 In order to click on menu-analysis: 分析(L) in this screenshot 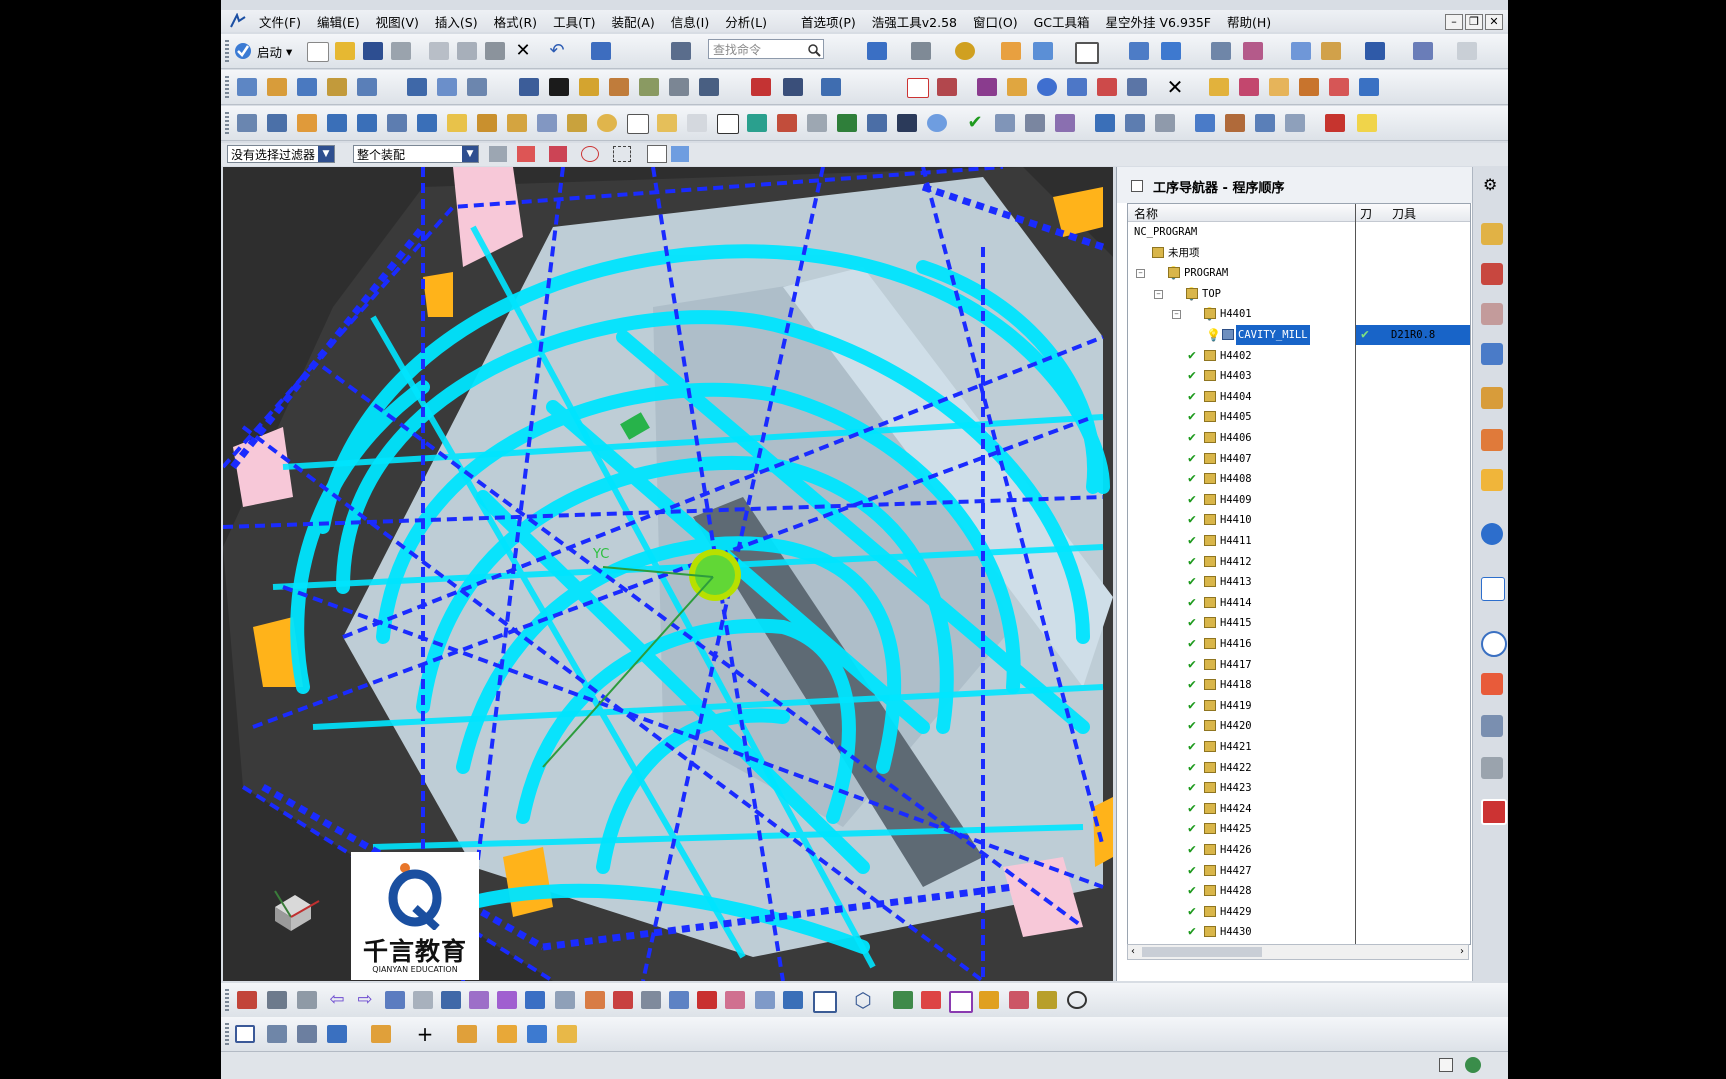, I will do `click(746, 21)`.